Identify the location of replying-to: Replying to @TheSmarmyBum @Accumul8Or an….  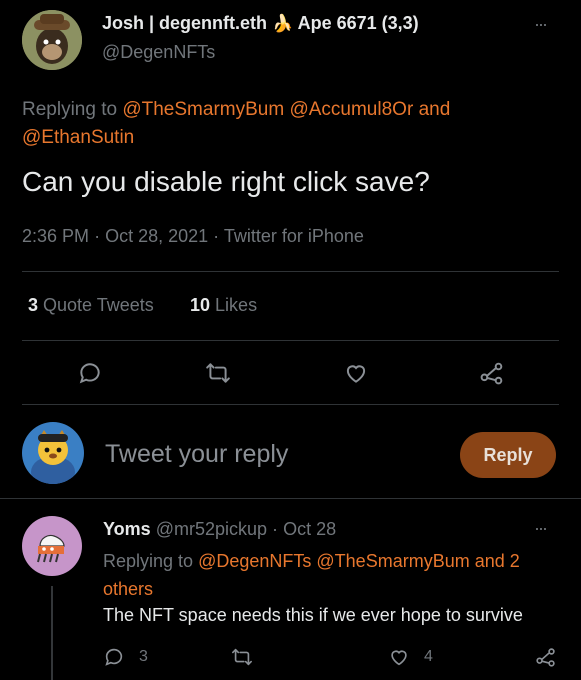
(282, 124).